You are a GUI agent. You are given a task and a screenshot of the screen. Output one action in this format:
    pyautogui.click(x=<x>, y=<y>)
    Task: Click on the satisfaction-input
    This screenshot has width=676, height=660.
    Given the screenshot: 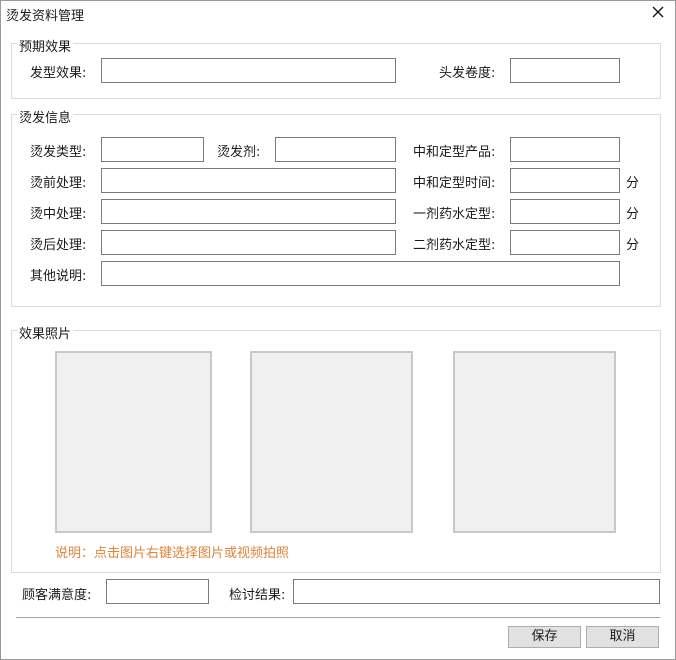 What is the action you would take?
    pyautogui.click(x=157, y=591)
    